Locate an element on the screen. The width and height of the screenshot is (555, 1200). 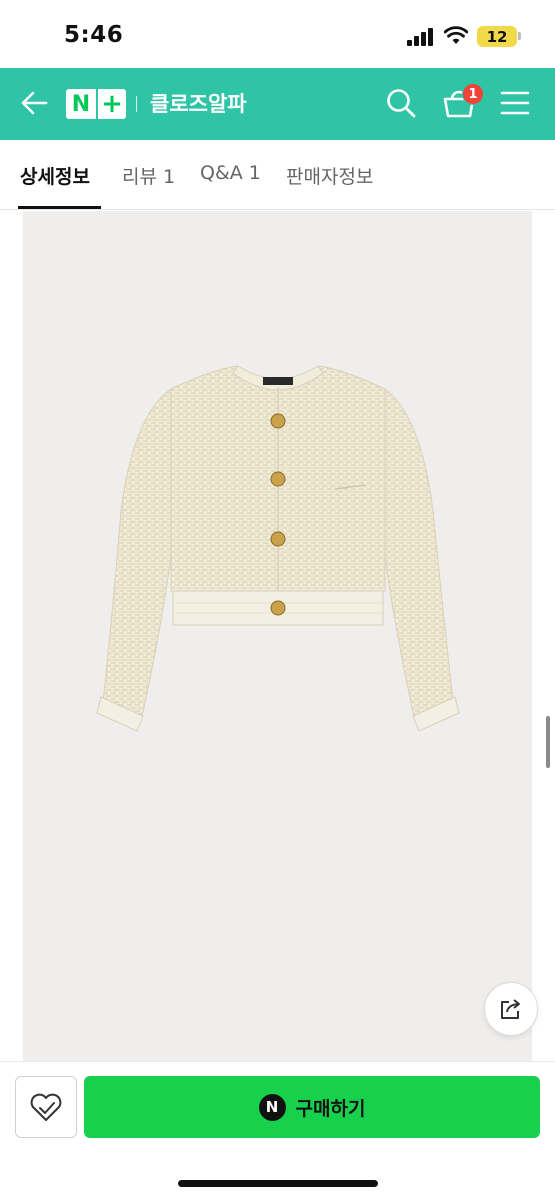
wishlist-button is located at coordinates (46, 1107).